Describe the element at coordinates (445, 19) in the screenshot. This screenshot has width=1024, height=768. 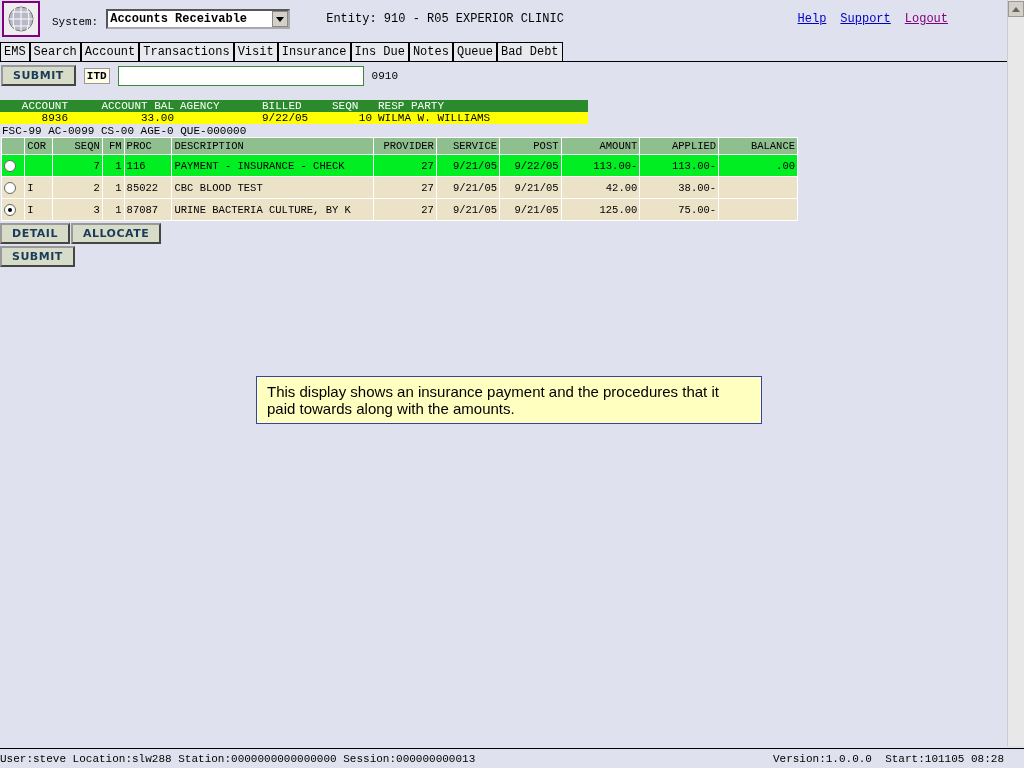
I see `entity-label: Entity: 910 - R05 EXPERIOR CLINIC` at that location.